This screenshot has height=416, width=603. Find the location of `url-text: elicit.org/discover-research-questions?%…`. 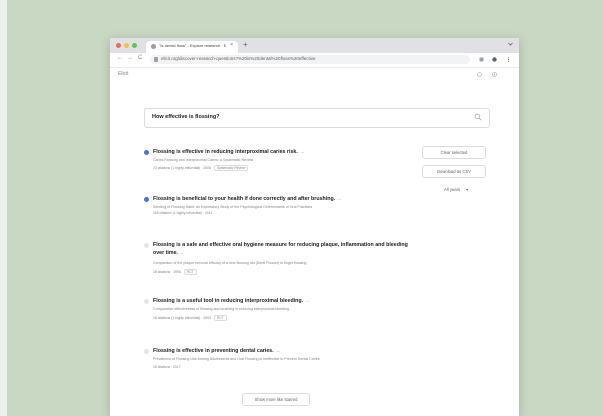

url-text: elicit.org/discover-research-questions?%… is located at coordinates (238, 58).